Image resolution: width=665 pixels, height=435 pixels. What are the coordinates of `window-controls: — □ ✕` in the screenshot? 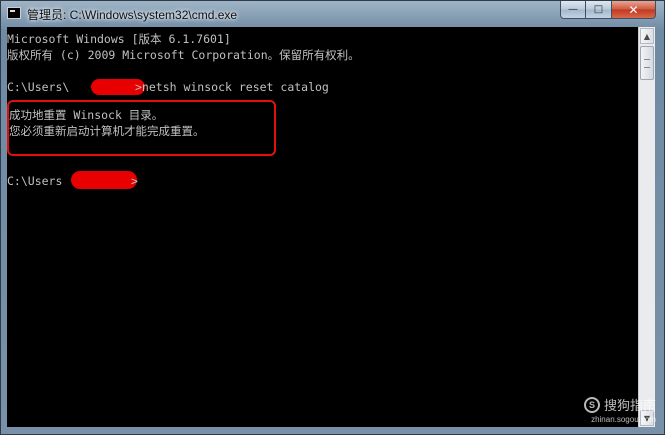 It's located at (608, 10).